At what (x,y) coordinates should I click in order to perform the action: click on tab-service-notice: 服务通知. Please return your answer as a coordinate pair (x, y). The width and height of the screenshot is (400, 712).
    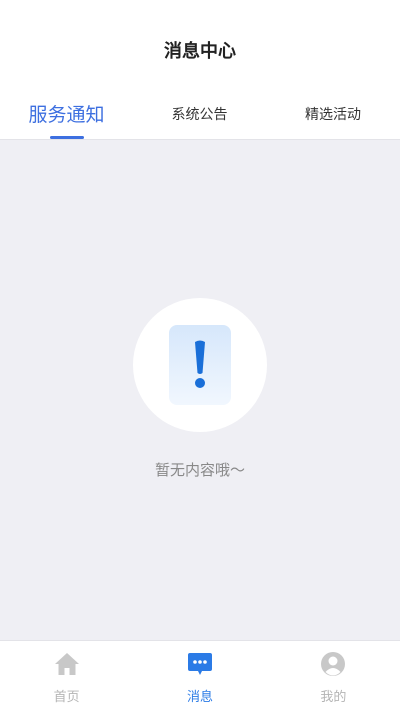
    Looking at the image, I should click on (66, 113).